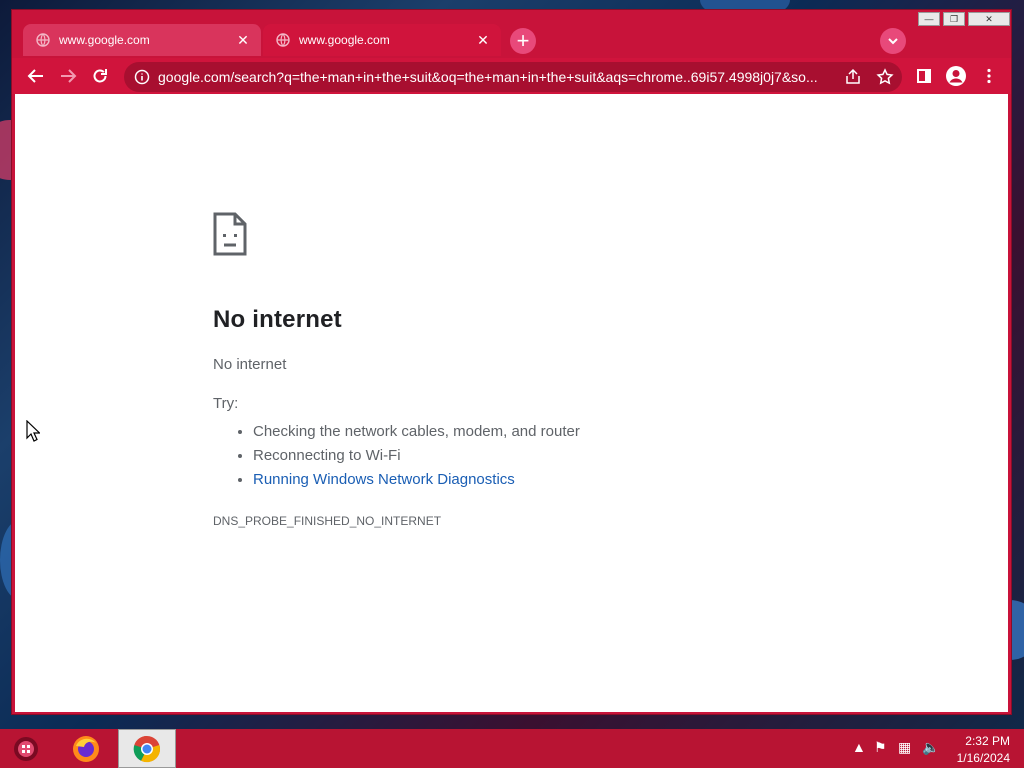  I want to click on clock-time: 2:32 PM, so click(987, 741).